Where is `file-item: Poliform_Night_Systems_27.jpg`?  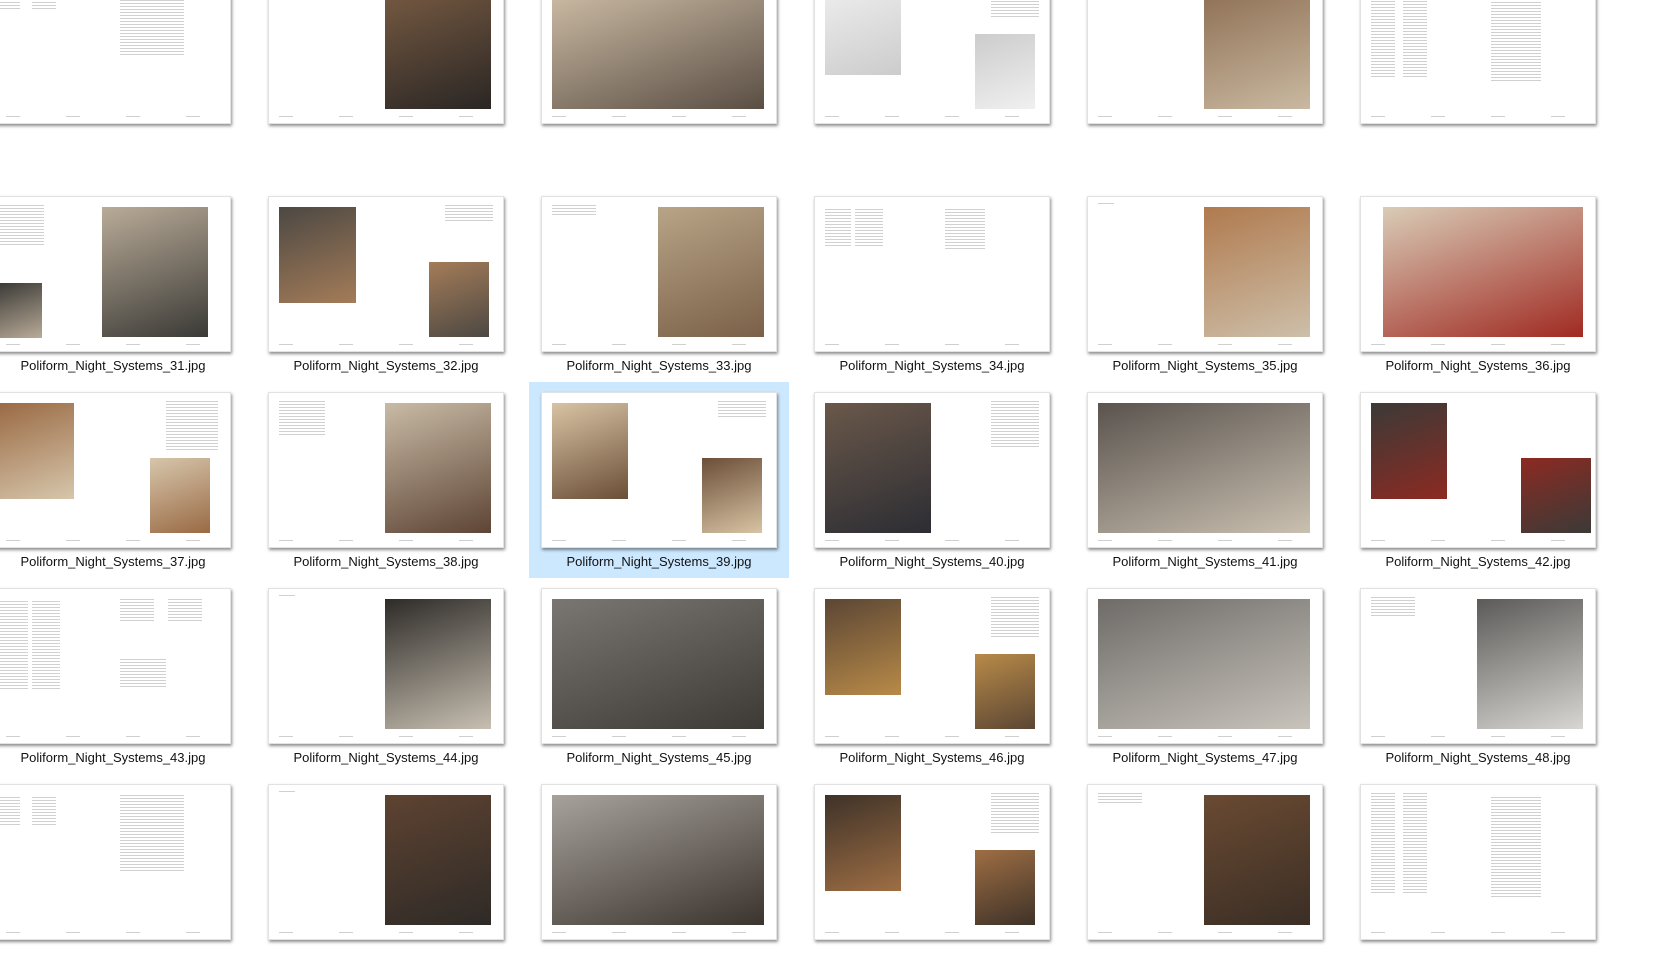
file-item: Poliform_Night_Systems_27.jpg is located at coordinates (659, 92).